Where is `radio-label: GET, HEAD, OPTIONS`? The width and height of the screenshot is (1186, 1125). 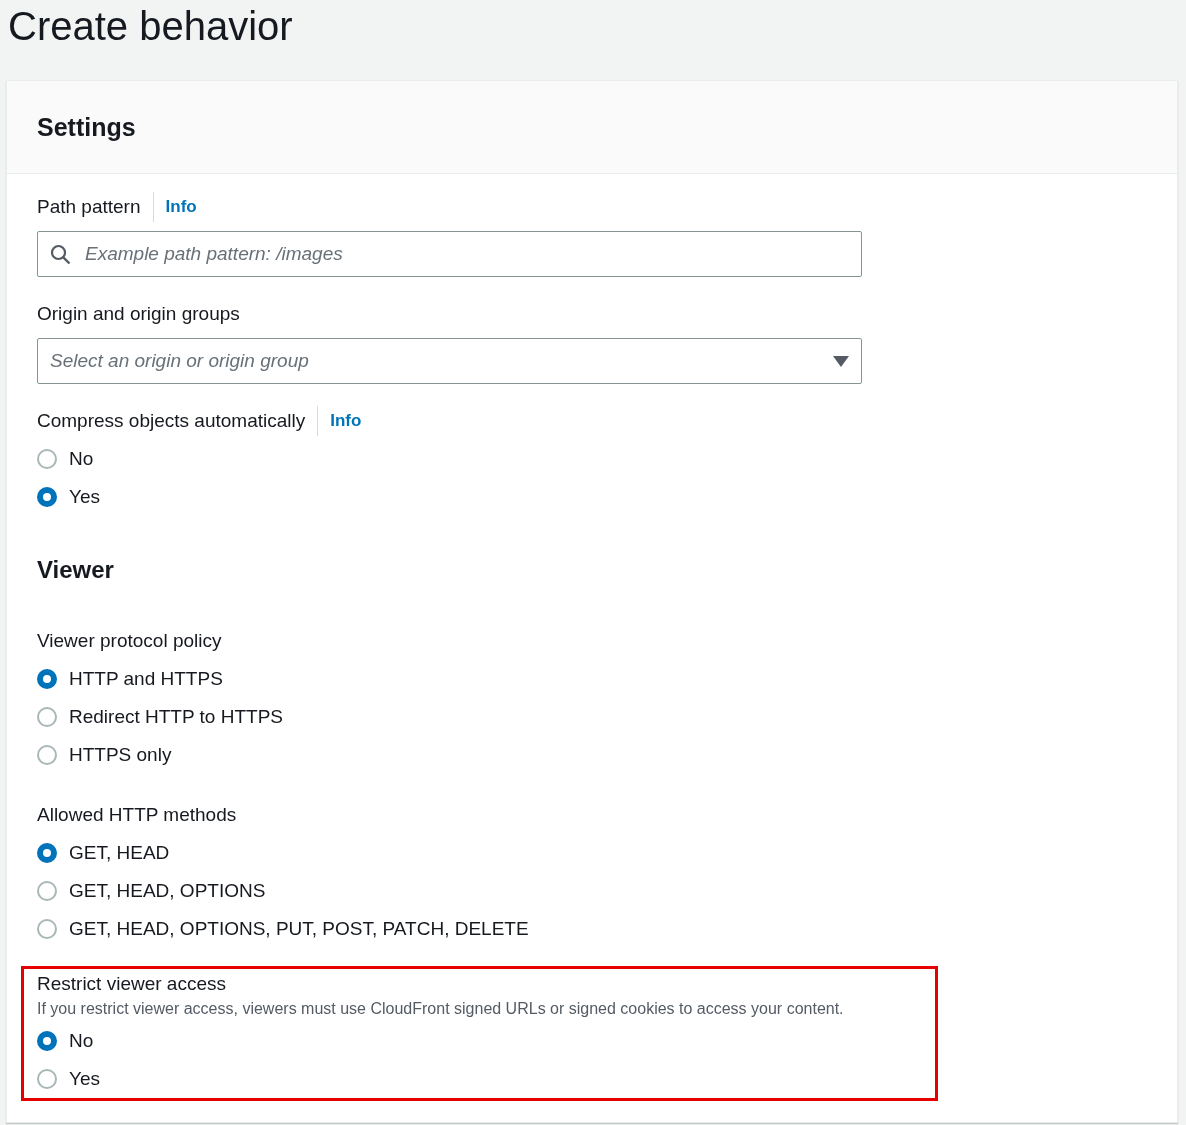 radio-label: GET, HEAD, OPTIONS is located at coordinates (167, 891).